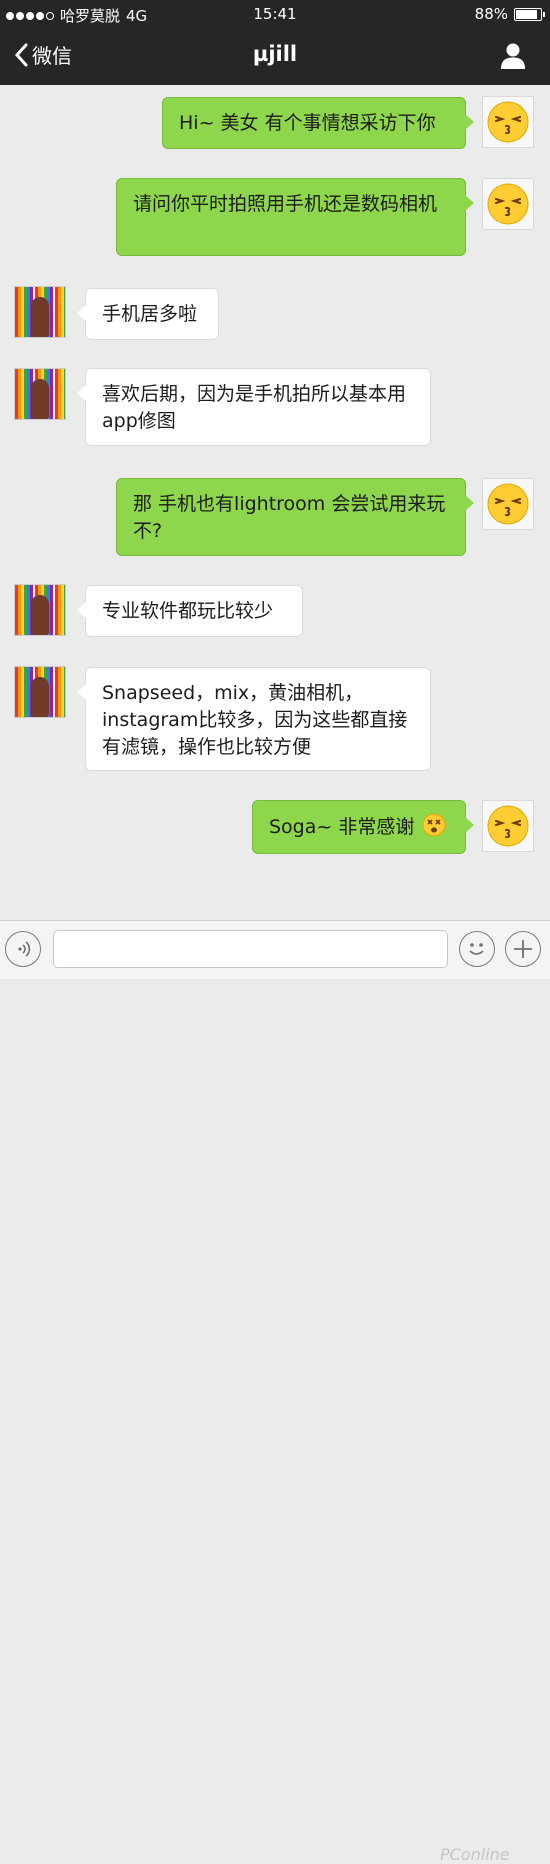 The height and width of the screenshot is (1864, 550). Describe the element at coordinates (190, 611) in the screenshot. I see `message-bubble: 专业软件都玩比较少` at that location.